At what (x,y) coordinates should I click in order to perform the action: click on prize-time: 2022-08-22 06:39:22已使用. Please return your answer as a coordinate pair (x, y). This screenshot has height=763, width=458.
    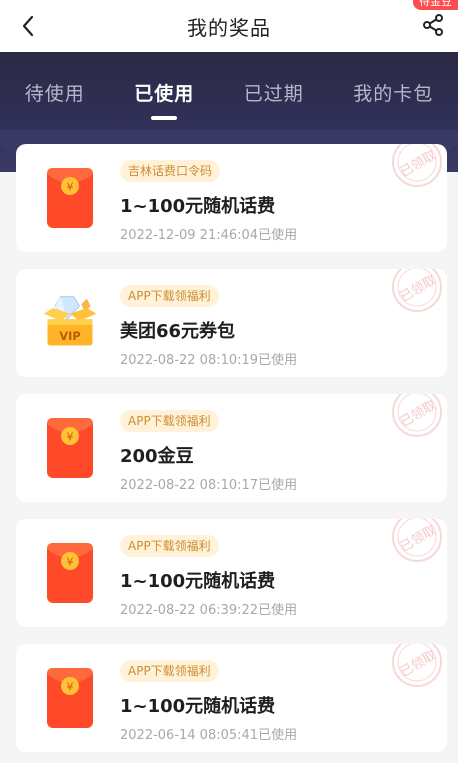
    Looking at the image, I should click on (209, 610).